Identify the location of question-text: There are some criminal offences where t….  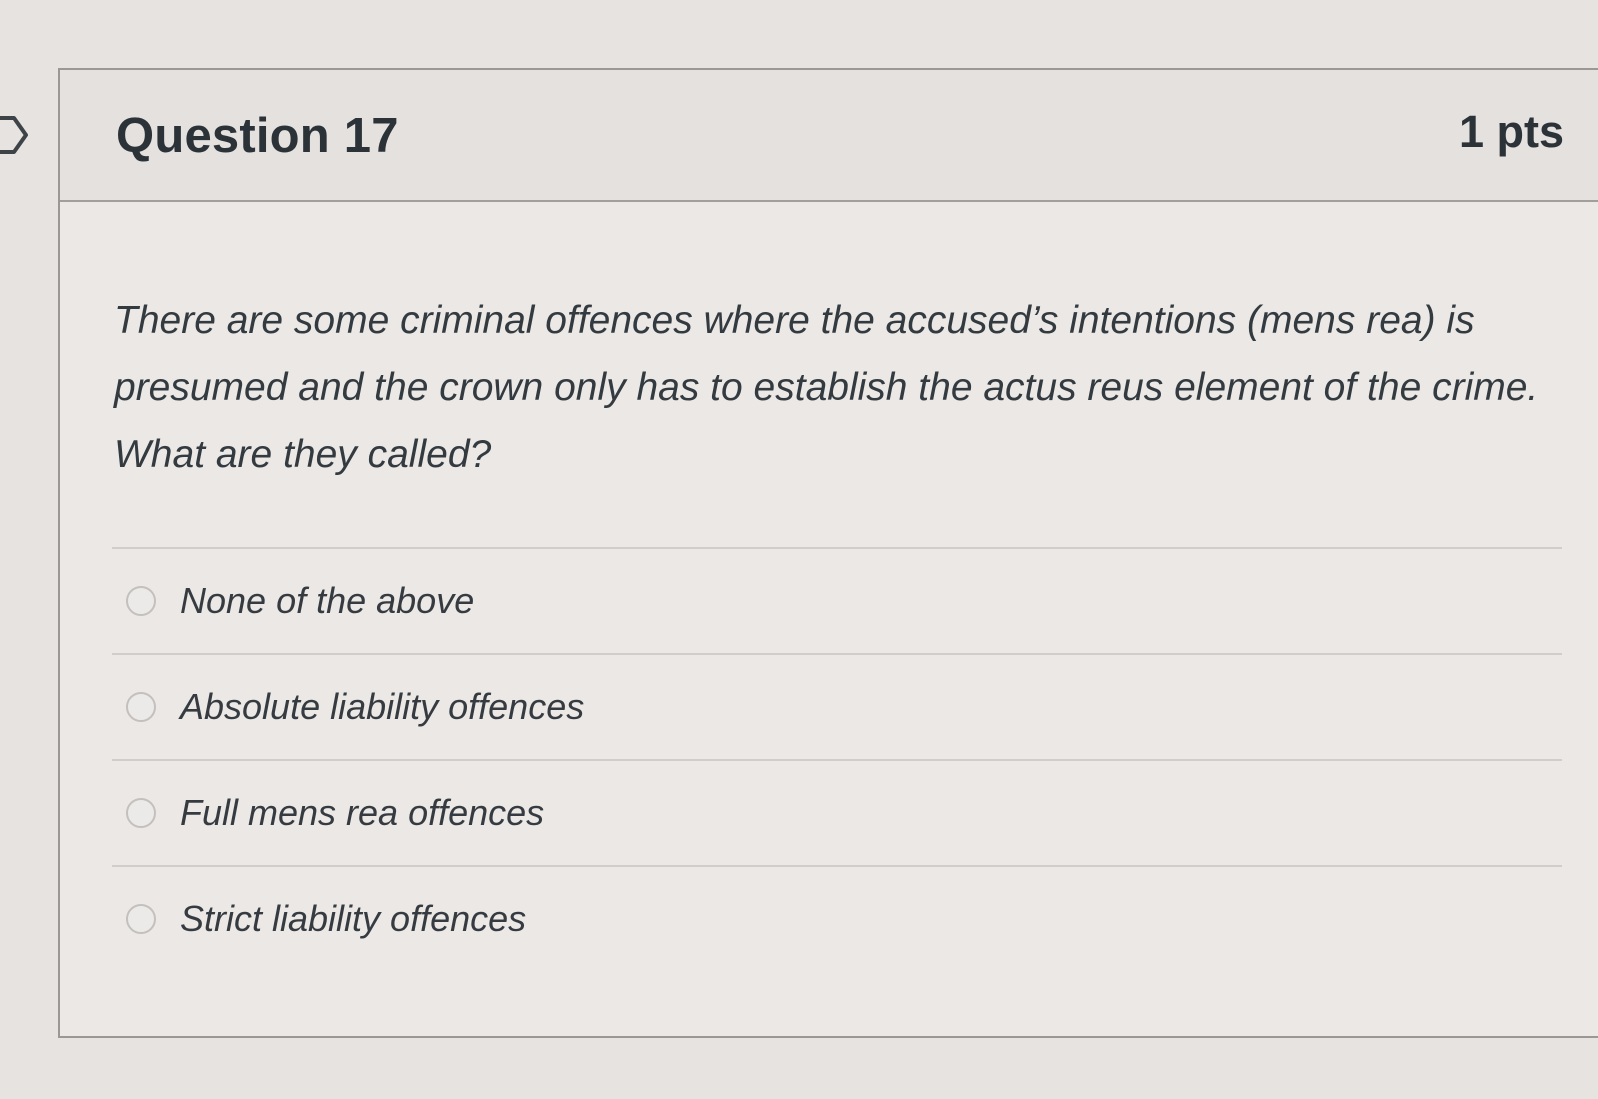
(826, 387).